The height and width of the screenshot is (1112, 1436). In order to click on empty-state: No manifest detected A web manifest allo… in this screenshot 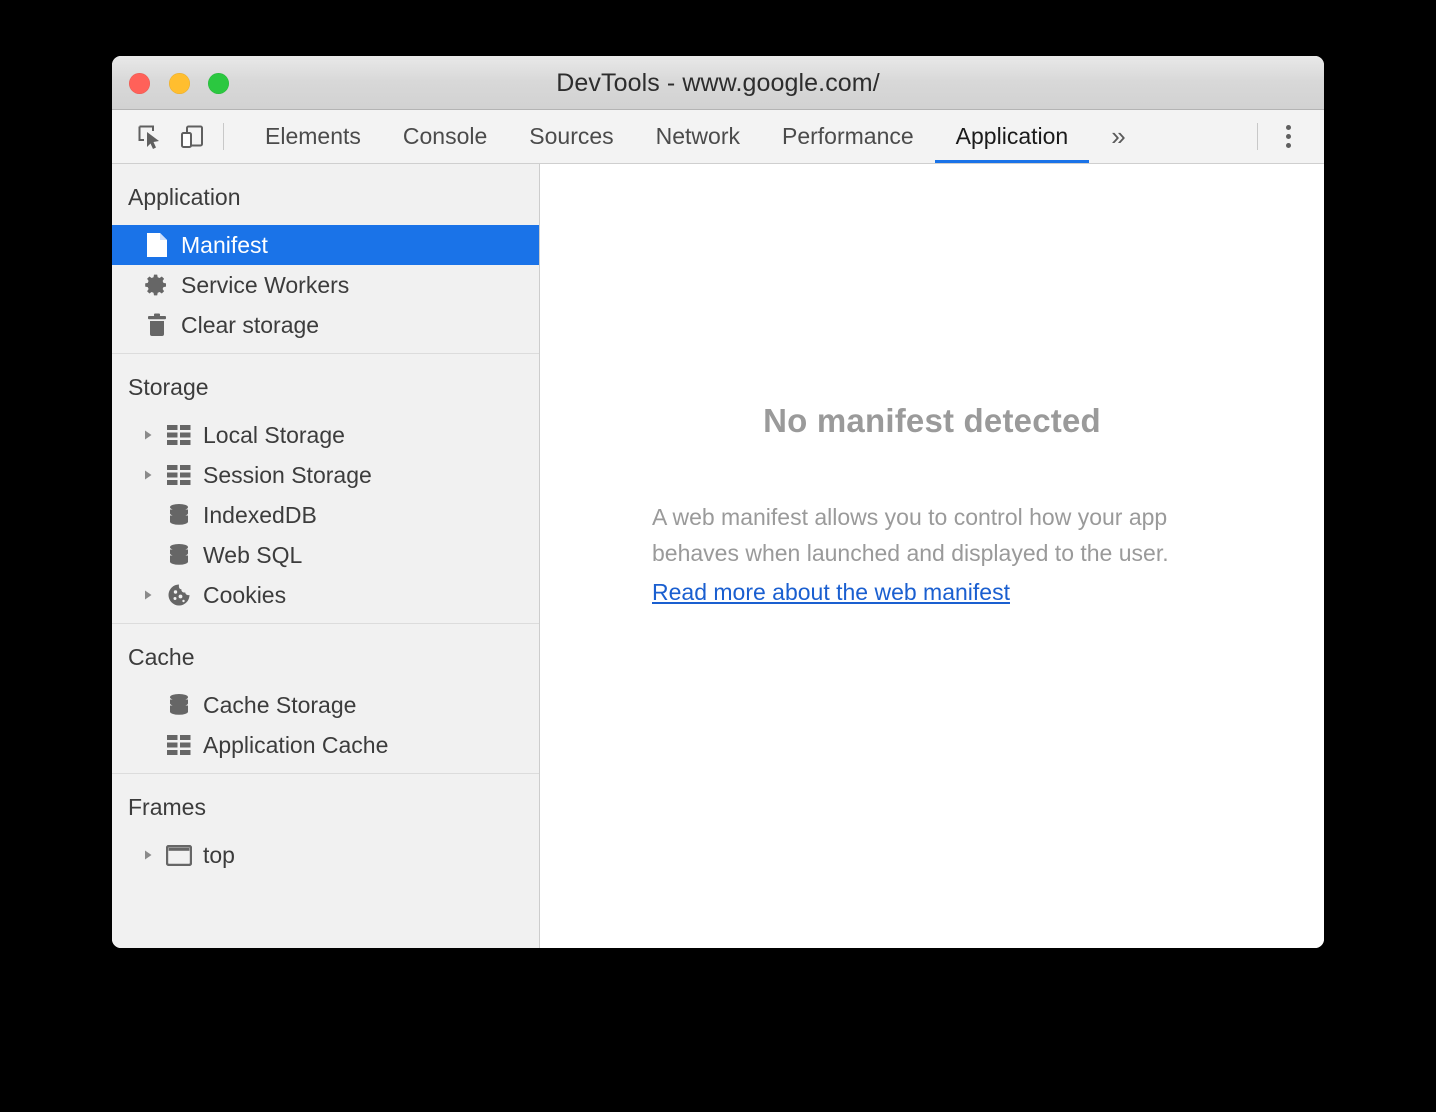, I will do `click(932, 506)`.